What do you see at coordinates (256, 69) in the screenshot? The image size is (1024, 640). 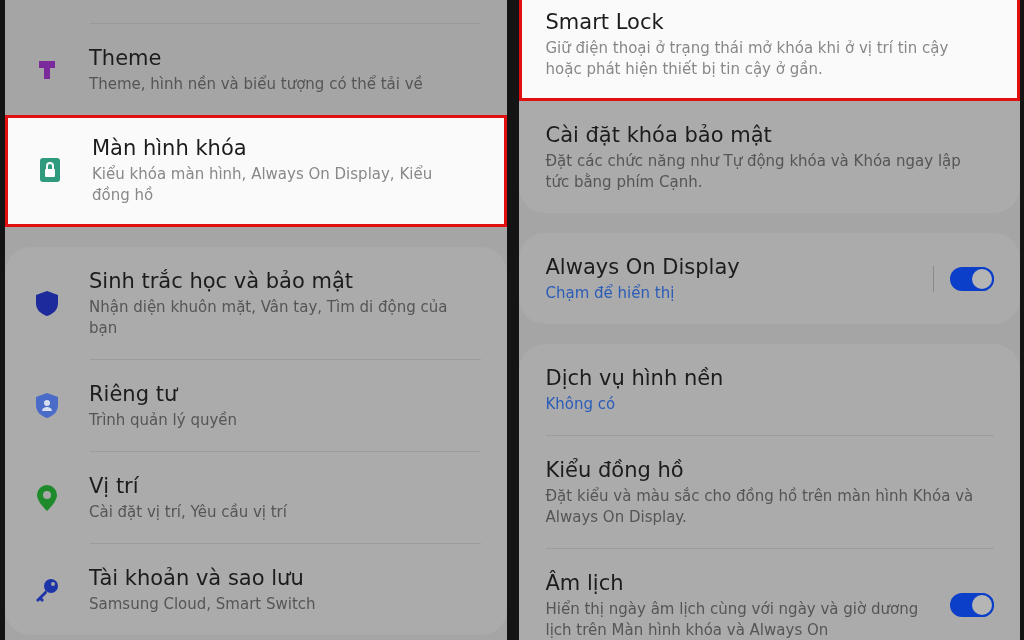 I see `settings-item: Theme Theme, hình nền và biểu tượng có thể tải về` at bounding box center [256, 69].